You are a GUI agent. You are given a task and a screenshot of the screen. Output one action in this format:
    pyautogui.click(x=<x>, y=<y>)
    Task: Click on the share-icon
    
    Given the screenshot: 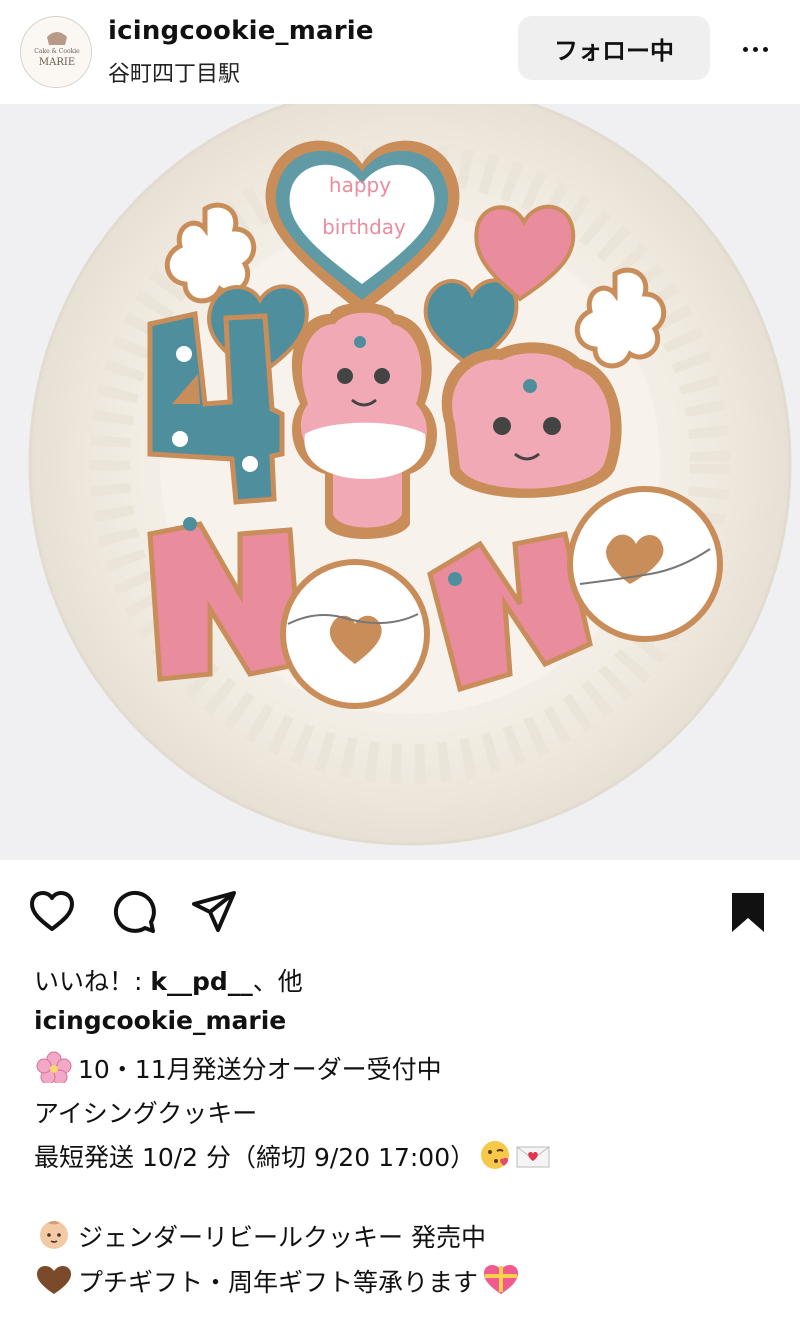 What is the action you would take?
    pyautogui.click(x=214, y=912)
    